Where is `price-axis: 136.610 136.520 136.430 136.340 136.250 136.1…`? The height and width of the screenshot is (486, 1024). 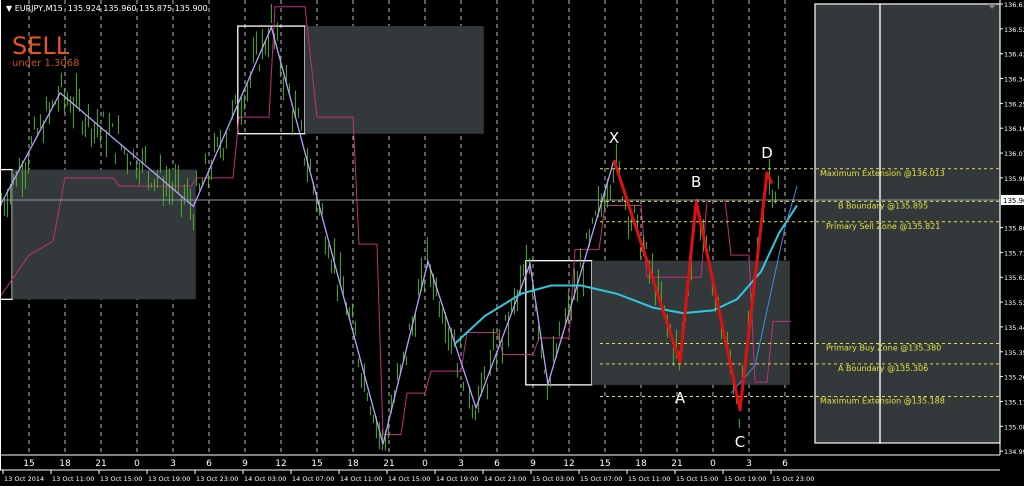 price-axis: 136.610 136.520 136.430 136.340 136.250 136.1… is located at coordinates (1012, 228).